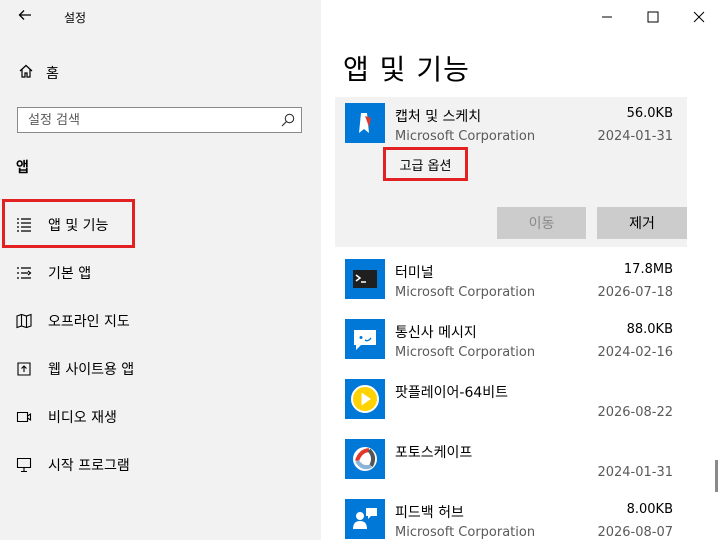 The width and height of the screenshot is (722, 540). What do you see at coordinates (38, 73) in the screenshot?
I see `home-link: 홈` at bounding box center [38, 73].